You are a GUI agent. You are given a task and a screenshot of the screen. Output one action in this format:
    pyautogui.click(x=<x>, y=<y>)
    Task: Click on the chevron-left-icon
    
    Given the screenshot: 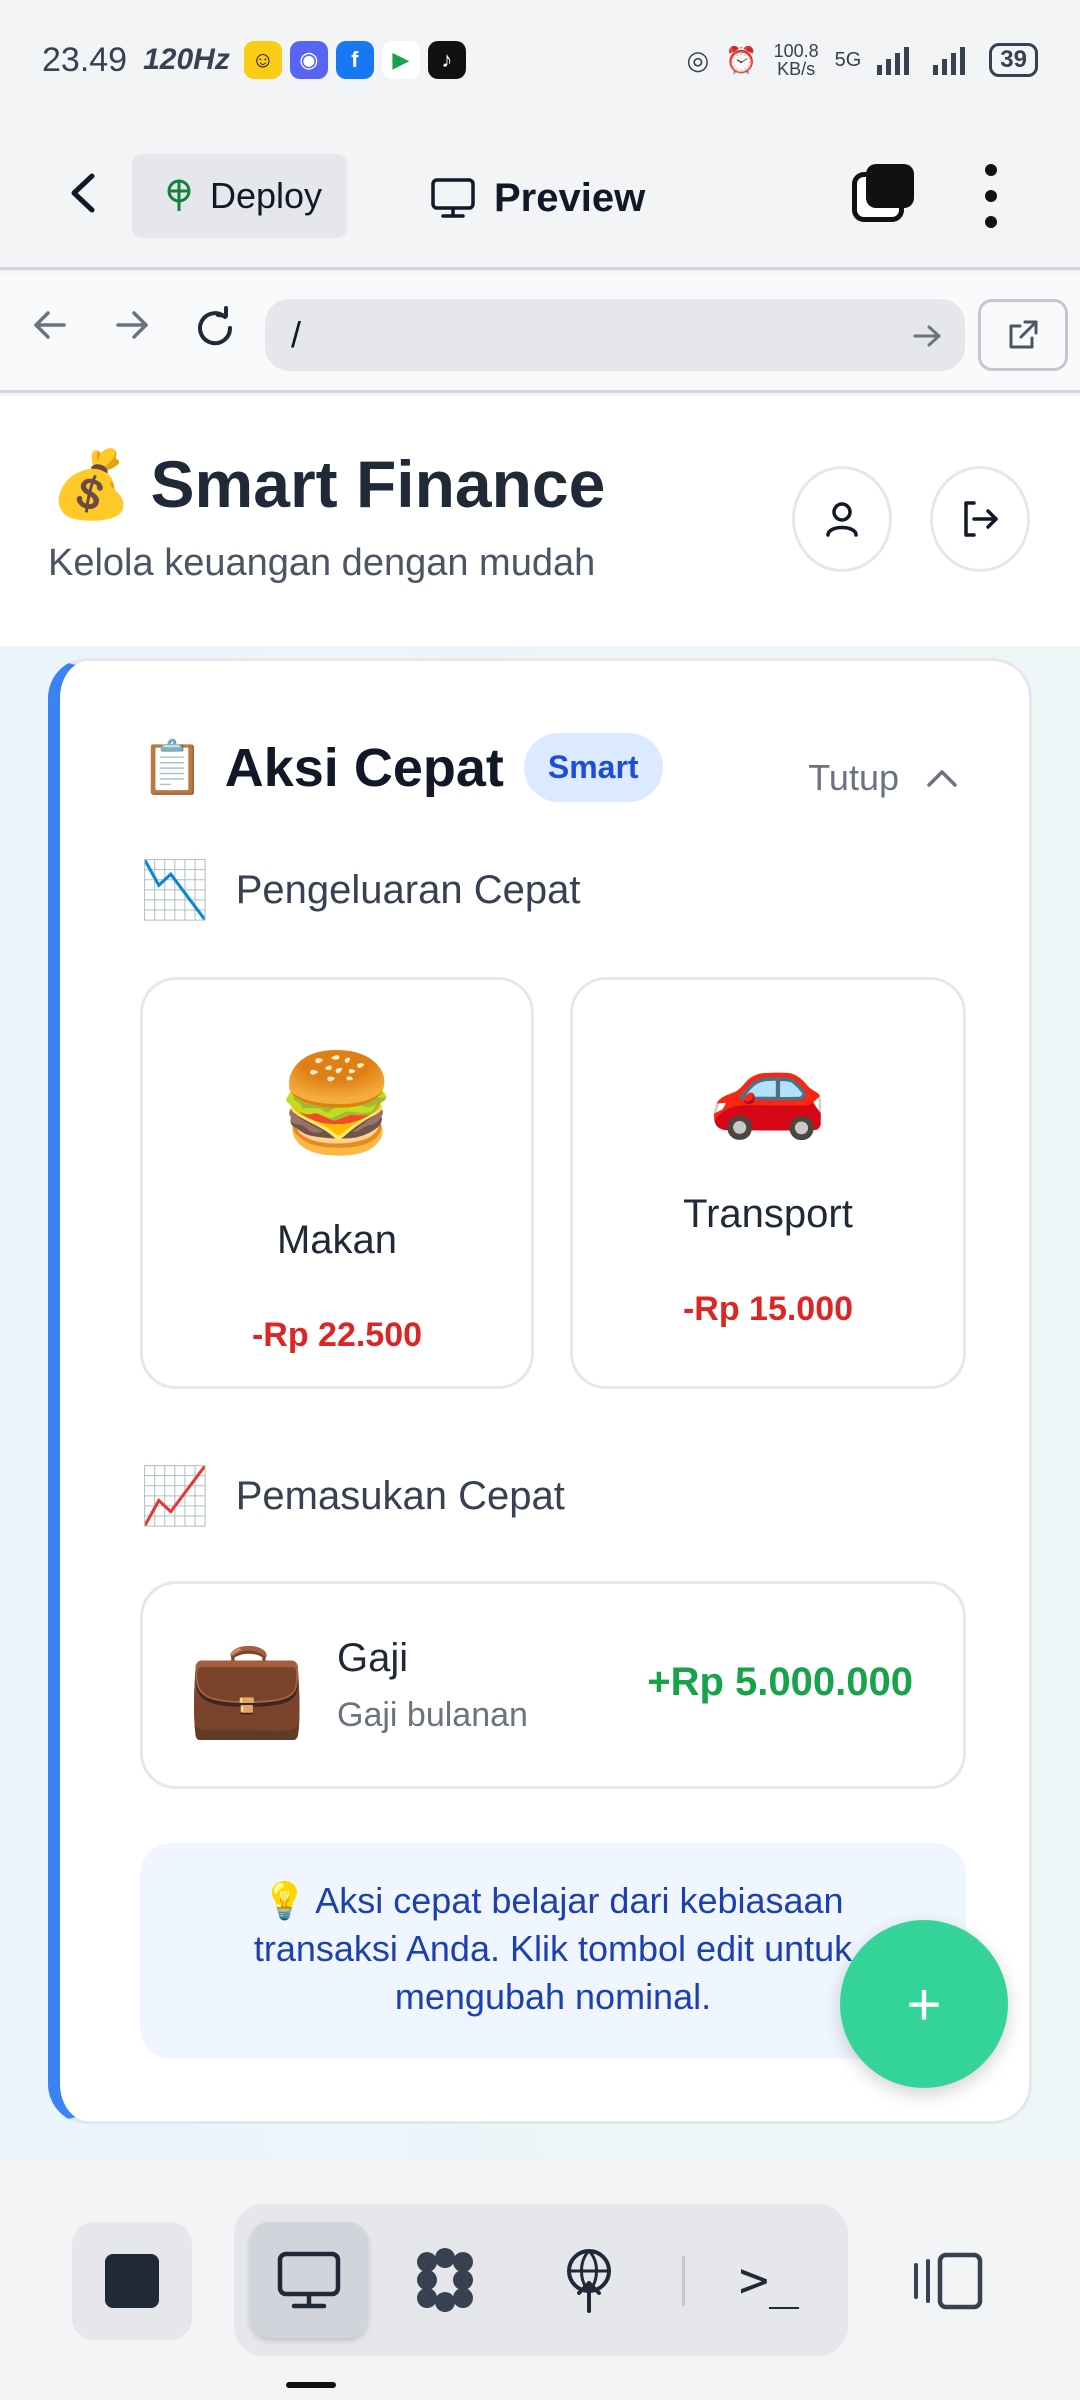 What is the action you would take?
    pyautogui.click(x=83, y=193)
    